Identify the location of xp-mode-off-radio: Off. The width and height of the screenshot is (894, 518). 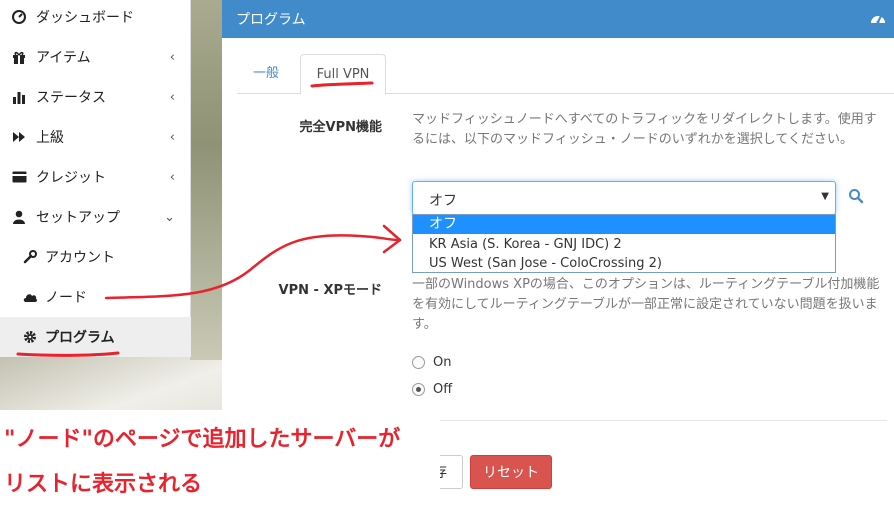
(432, 389).